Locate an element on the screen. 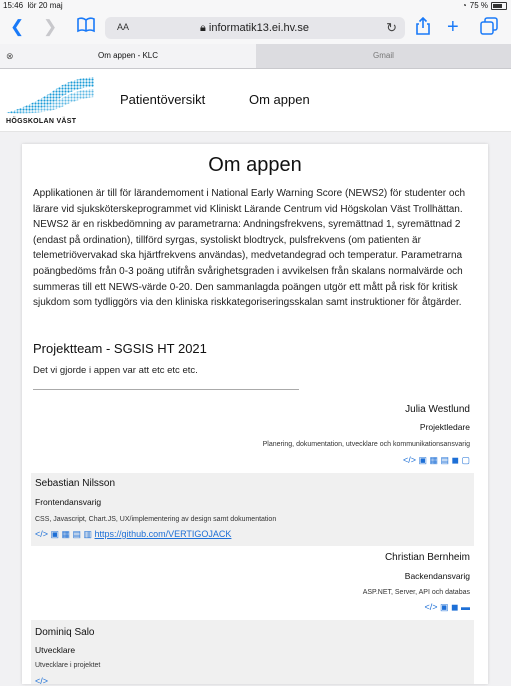  logo-text: HÖGSKOLAN VÄST is located at coordinates (41, 121).